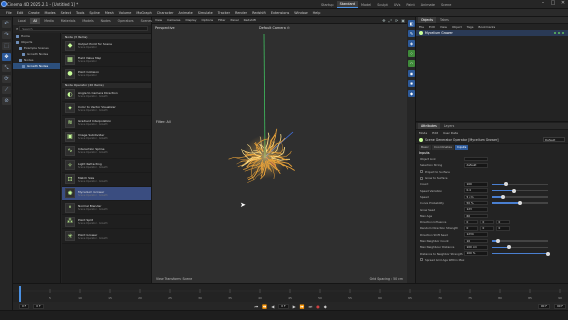 The height and width of the screenshot is (320, 568). I want to click on redo-icon: ↷, so click(6, 35).